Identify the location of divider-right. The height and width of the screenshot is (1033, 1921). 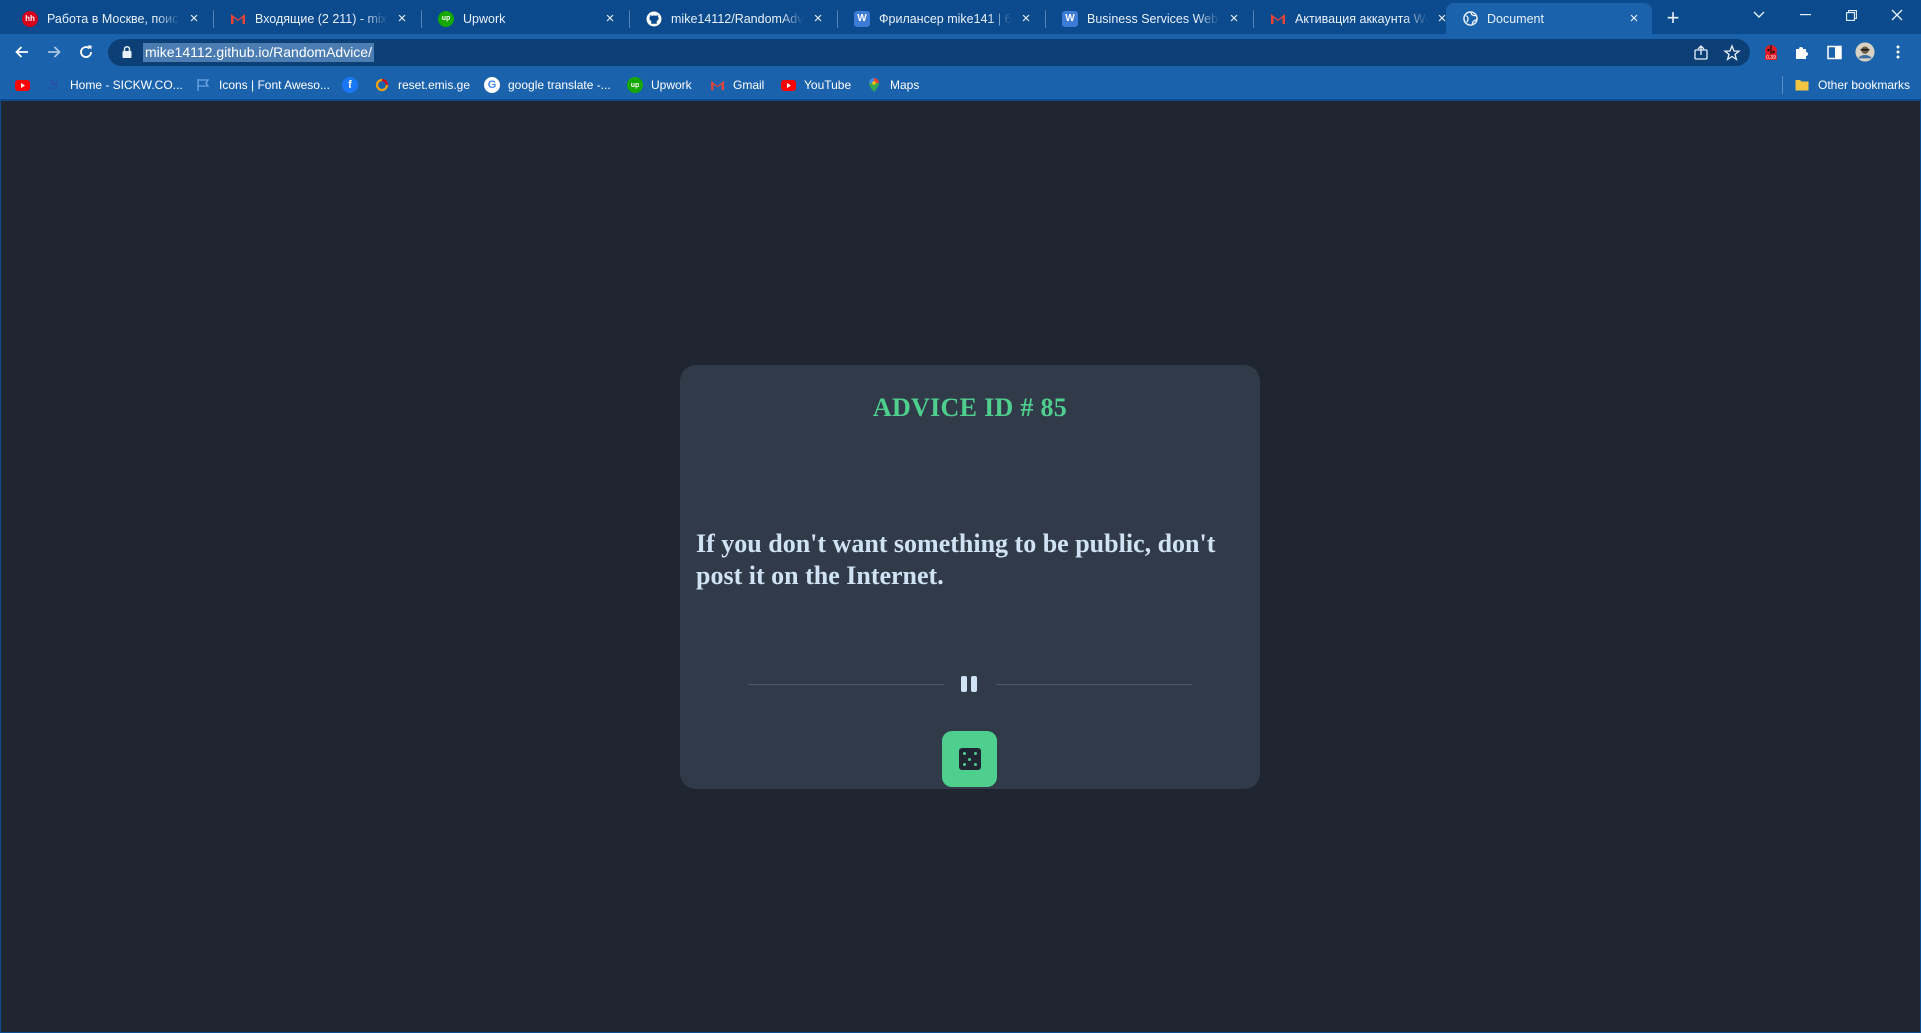
(1094, 684).